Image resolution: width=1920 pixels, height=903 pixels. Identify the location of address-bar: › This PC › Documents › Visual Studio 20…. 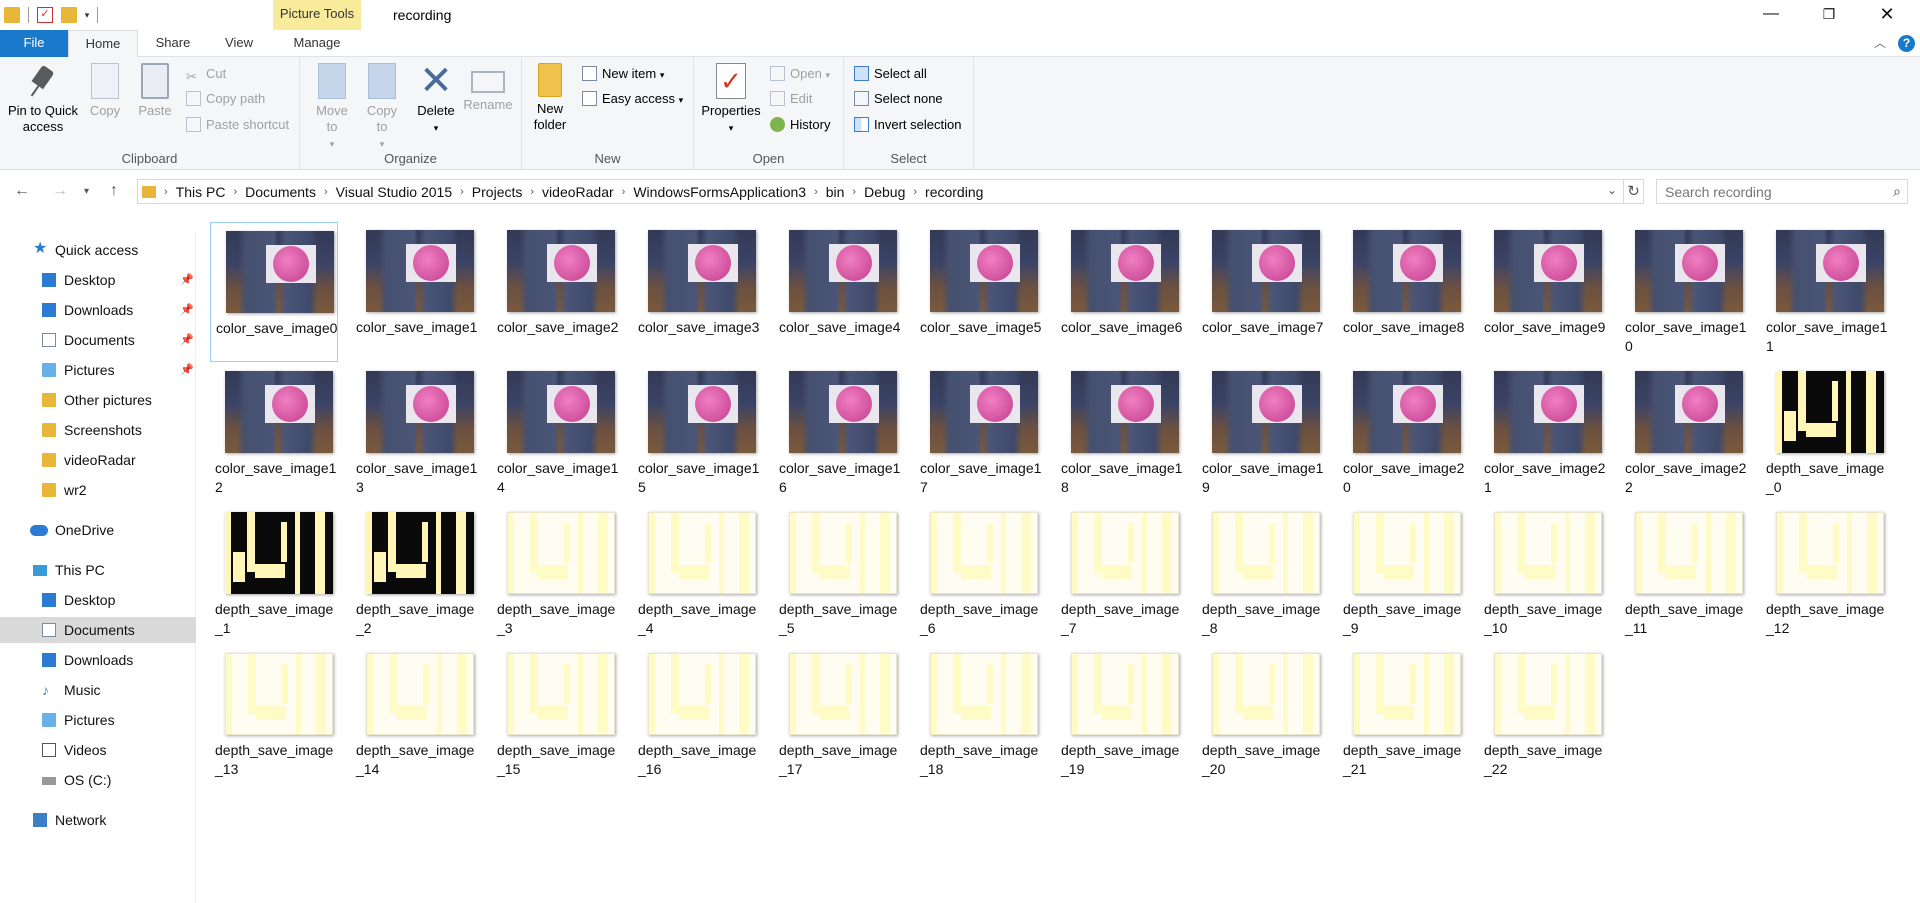
(880, 191).